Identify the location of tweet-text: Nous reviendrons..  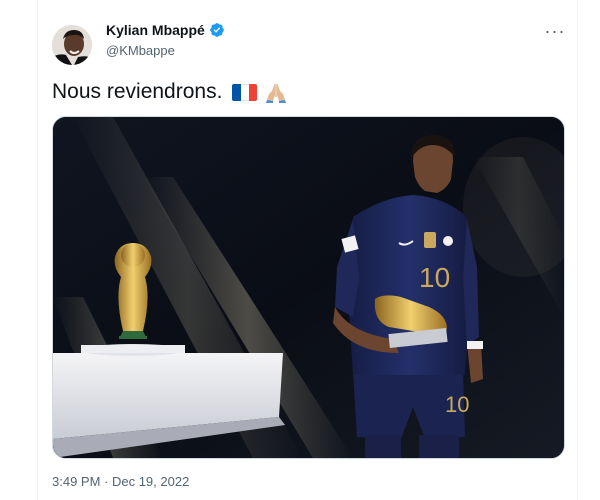
(170, 92).